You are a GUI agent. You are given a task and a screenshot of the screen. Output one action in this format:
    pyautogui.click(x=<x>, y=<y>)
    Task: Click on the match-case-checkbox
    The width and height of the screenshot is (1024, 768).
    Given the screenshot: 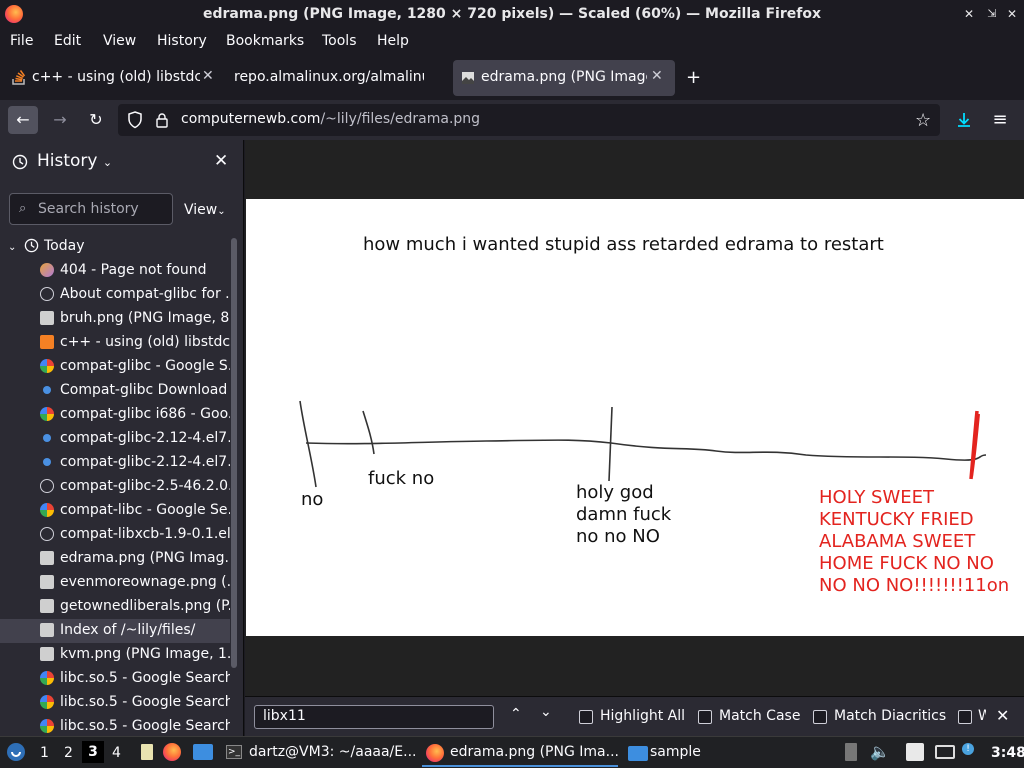 What is the action you would take?
    pyautogui.click(x=705, y=717)
    